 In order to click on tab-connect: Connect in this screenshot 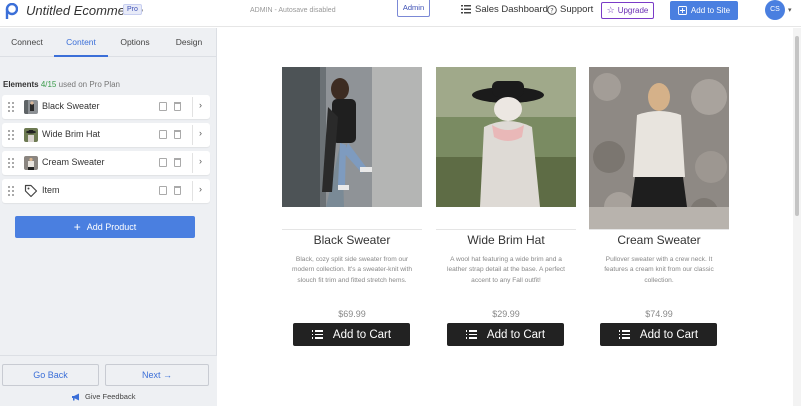, I will do `click(27, 42)`.